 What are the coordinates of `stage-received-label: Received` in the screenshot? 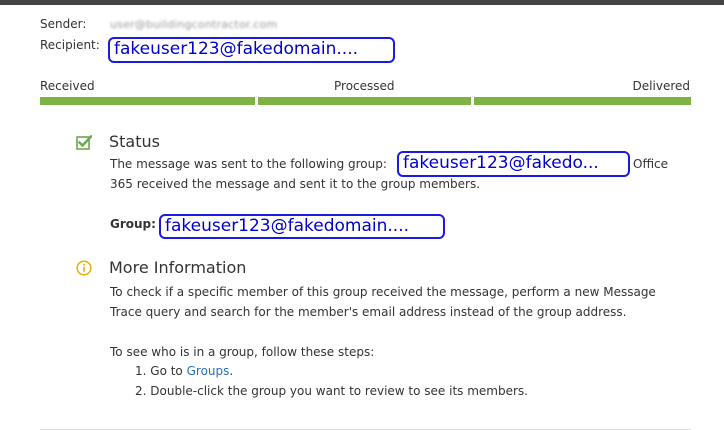 It's located at (67, 86).